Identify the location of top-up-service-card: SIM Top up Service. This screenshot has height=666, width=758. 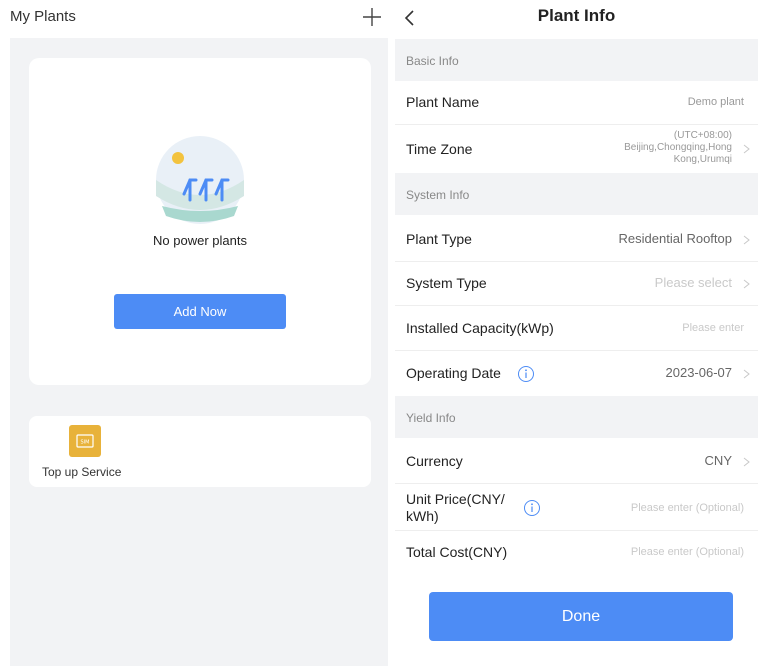
(200, 451).